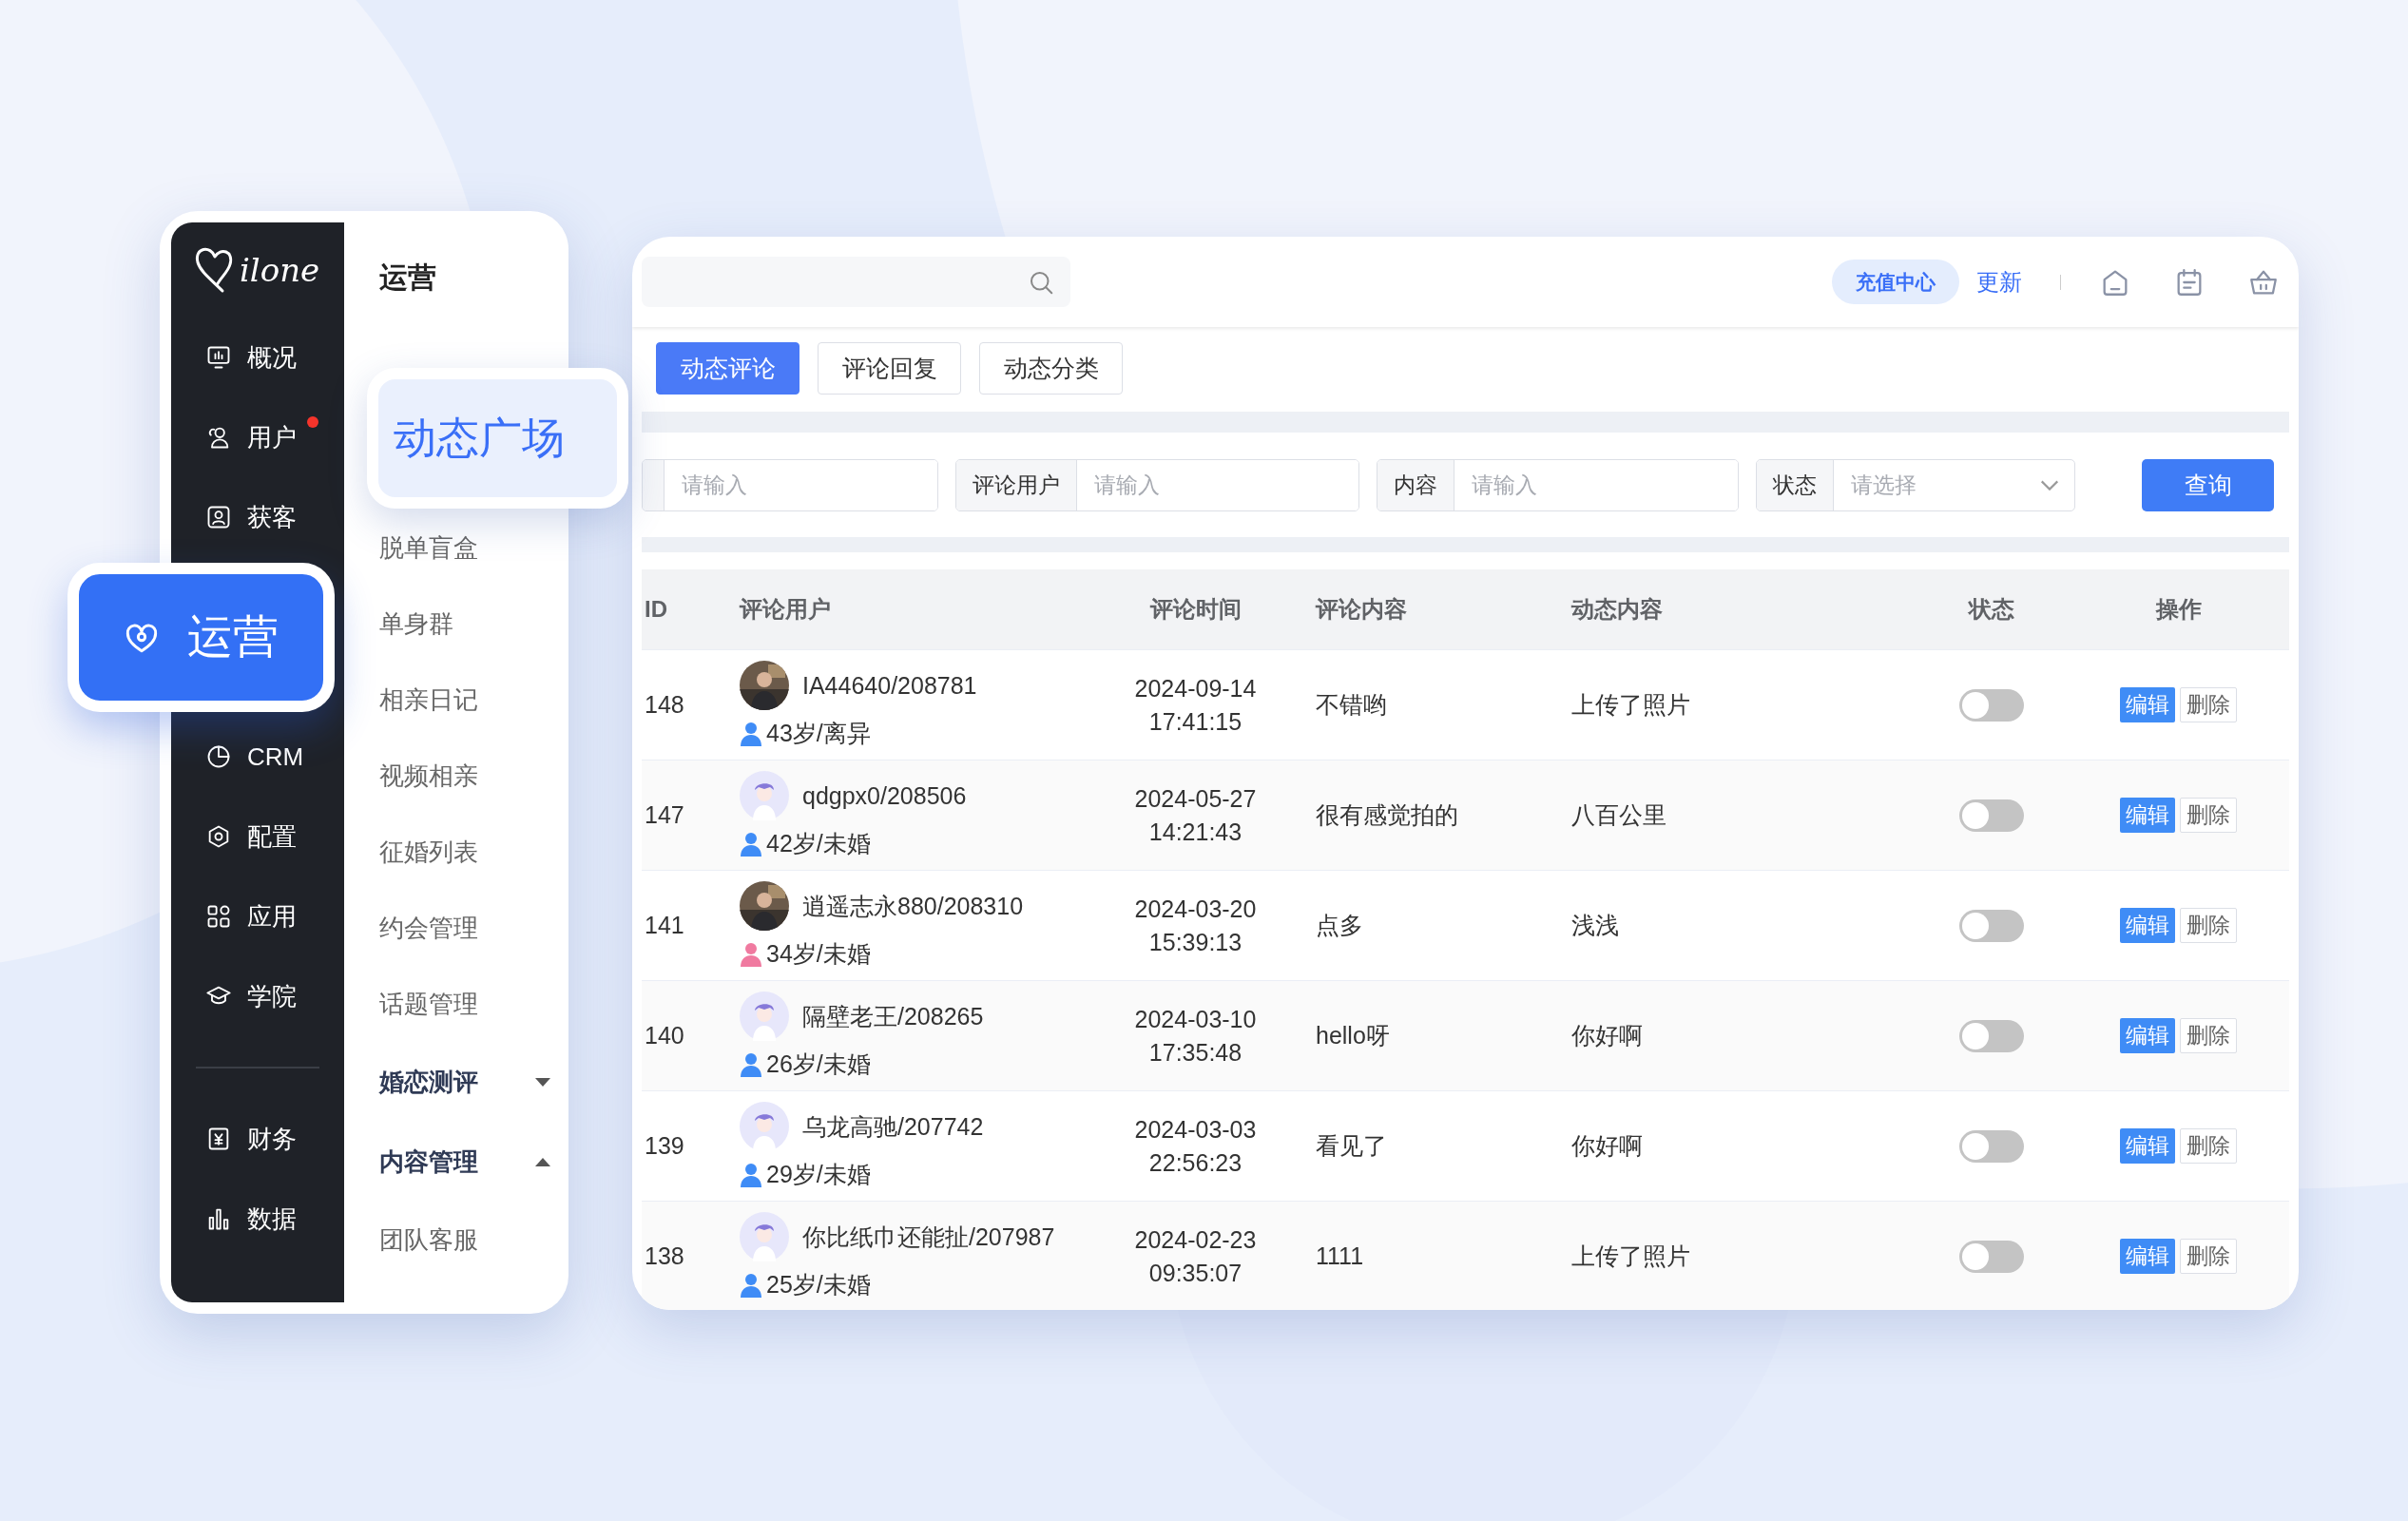  What do you see at coordinates (1195, 832) in the screenshot?
I see `table-cell: 14:21:43` at bounding box center [1195, 832].